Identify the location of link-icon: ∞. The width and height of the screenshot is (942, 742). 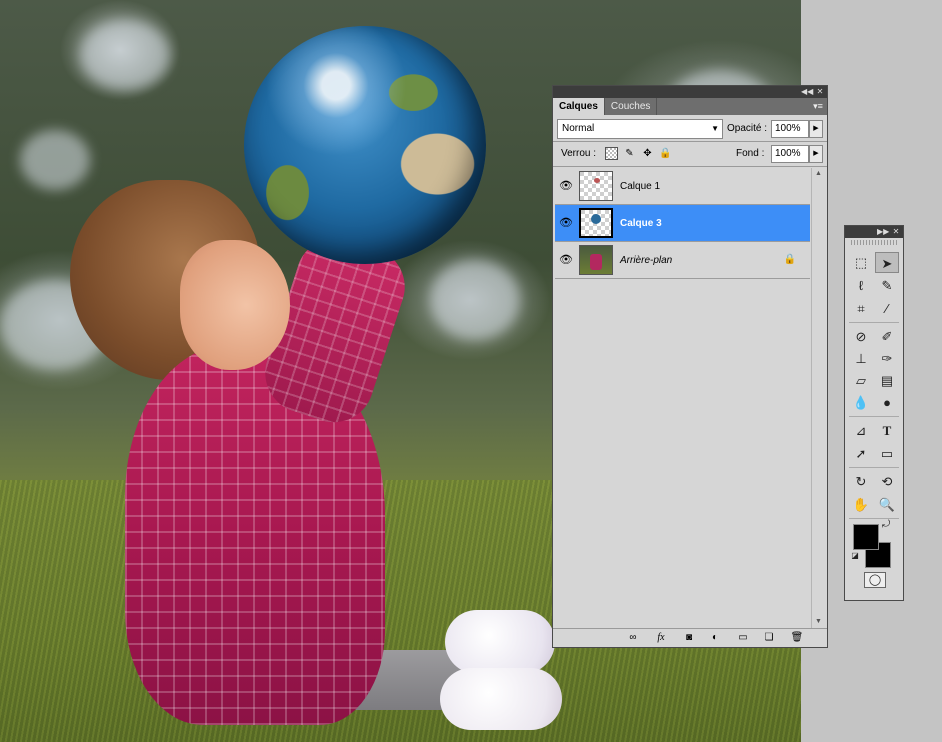
(633, 638).